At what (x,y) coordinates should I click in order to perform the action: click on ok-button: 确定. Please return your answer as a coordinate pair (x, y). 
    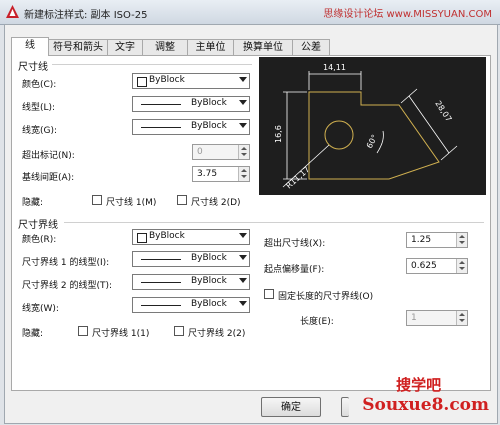
    Looking at the image, I should click on (291, 407).